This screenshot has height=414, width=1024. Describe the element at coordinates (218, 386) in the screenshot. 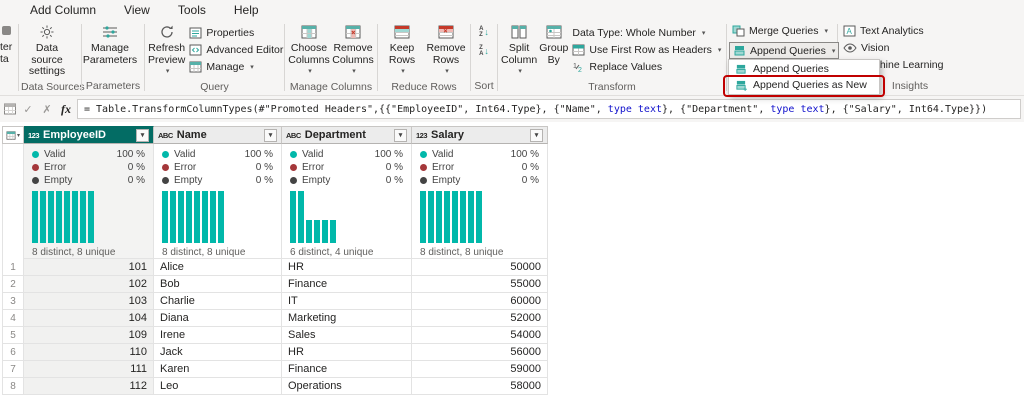

I see `cell-name: Leo` at that location.